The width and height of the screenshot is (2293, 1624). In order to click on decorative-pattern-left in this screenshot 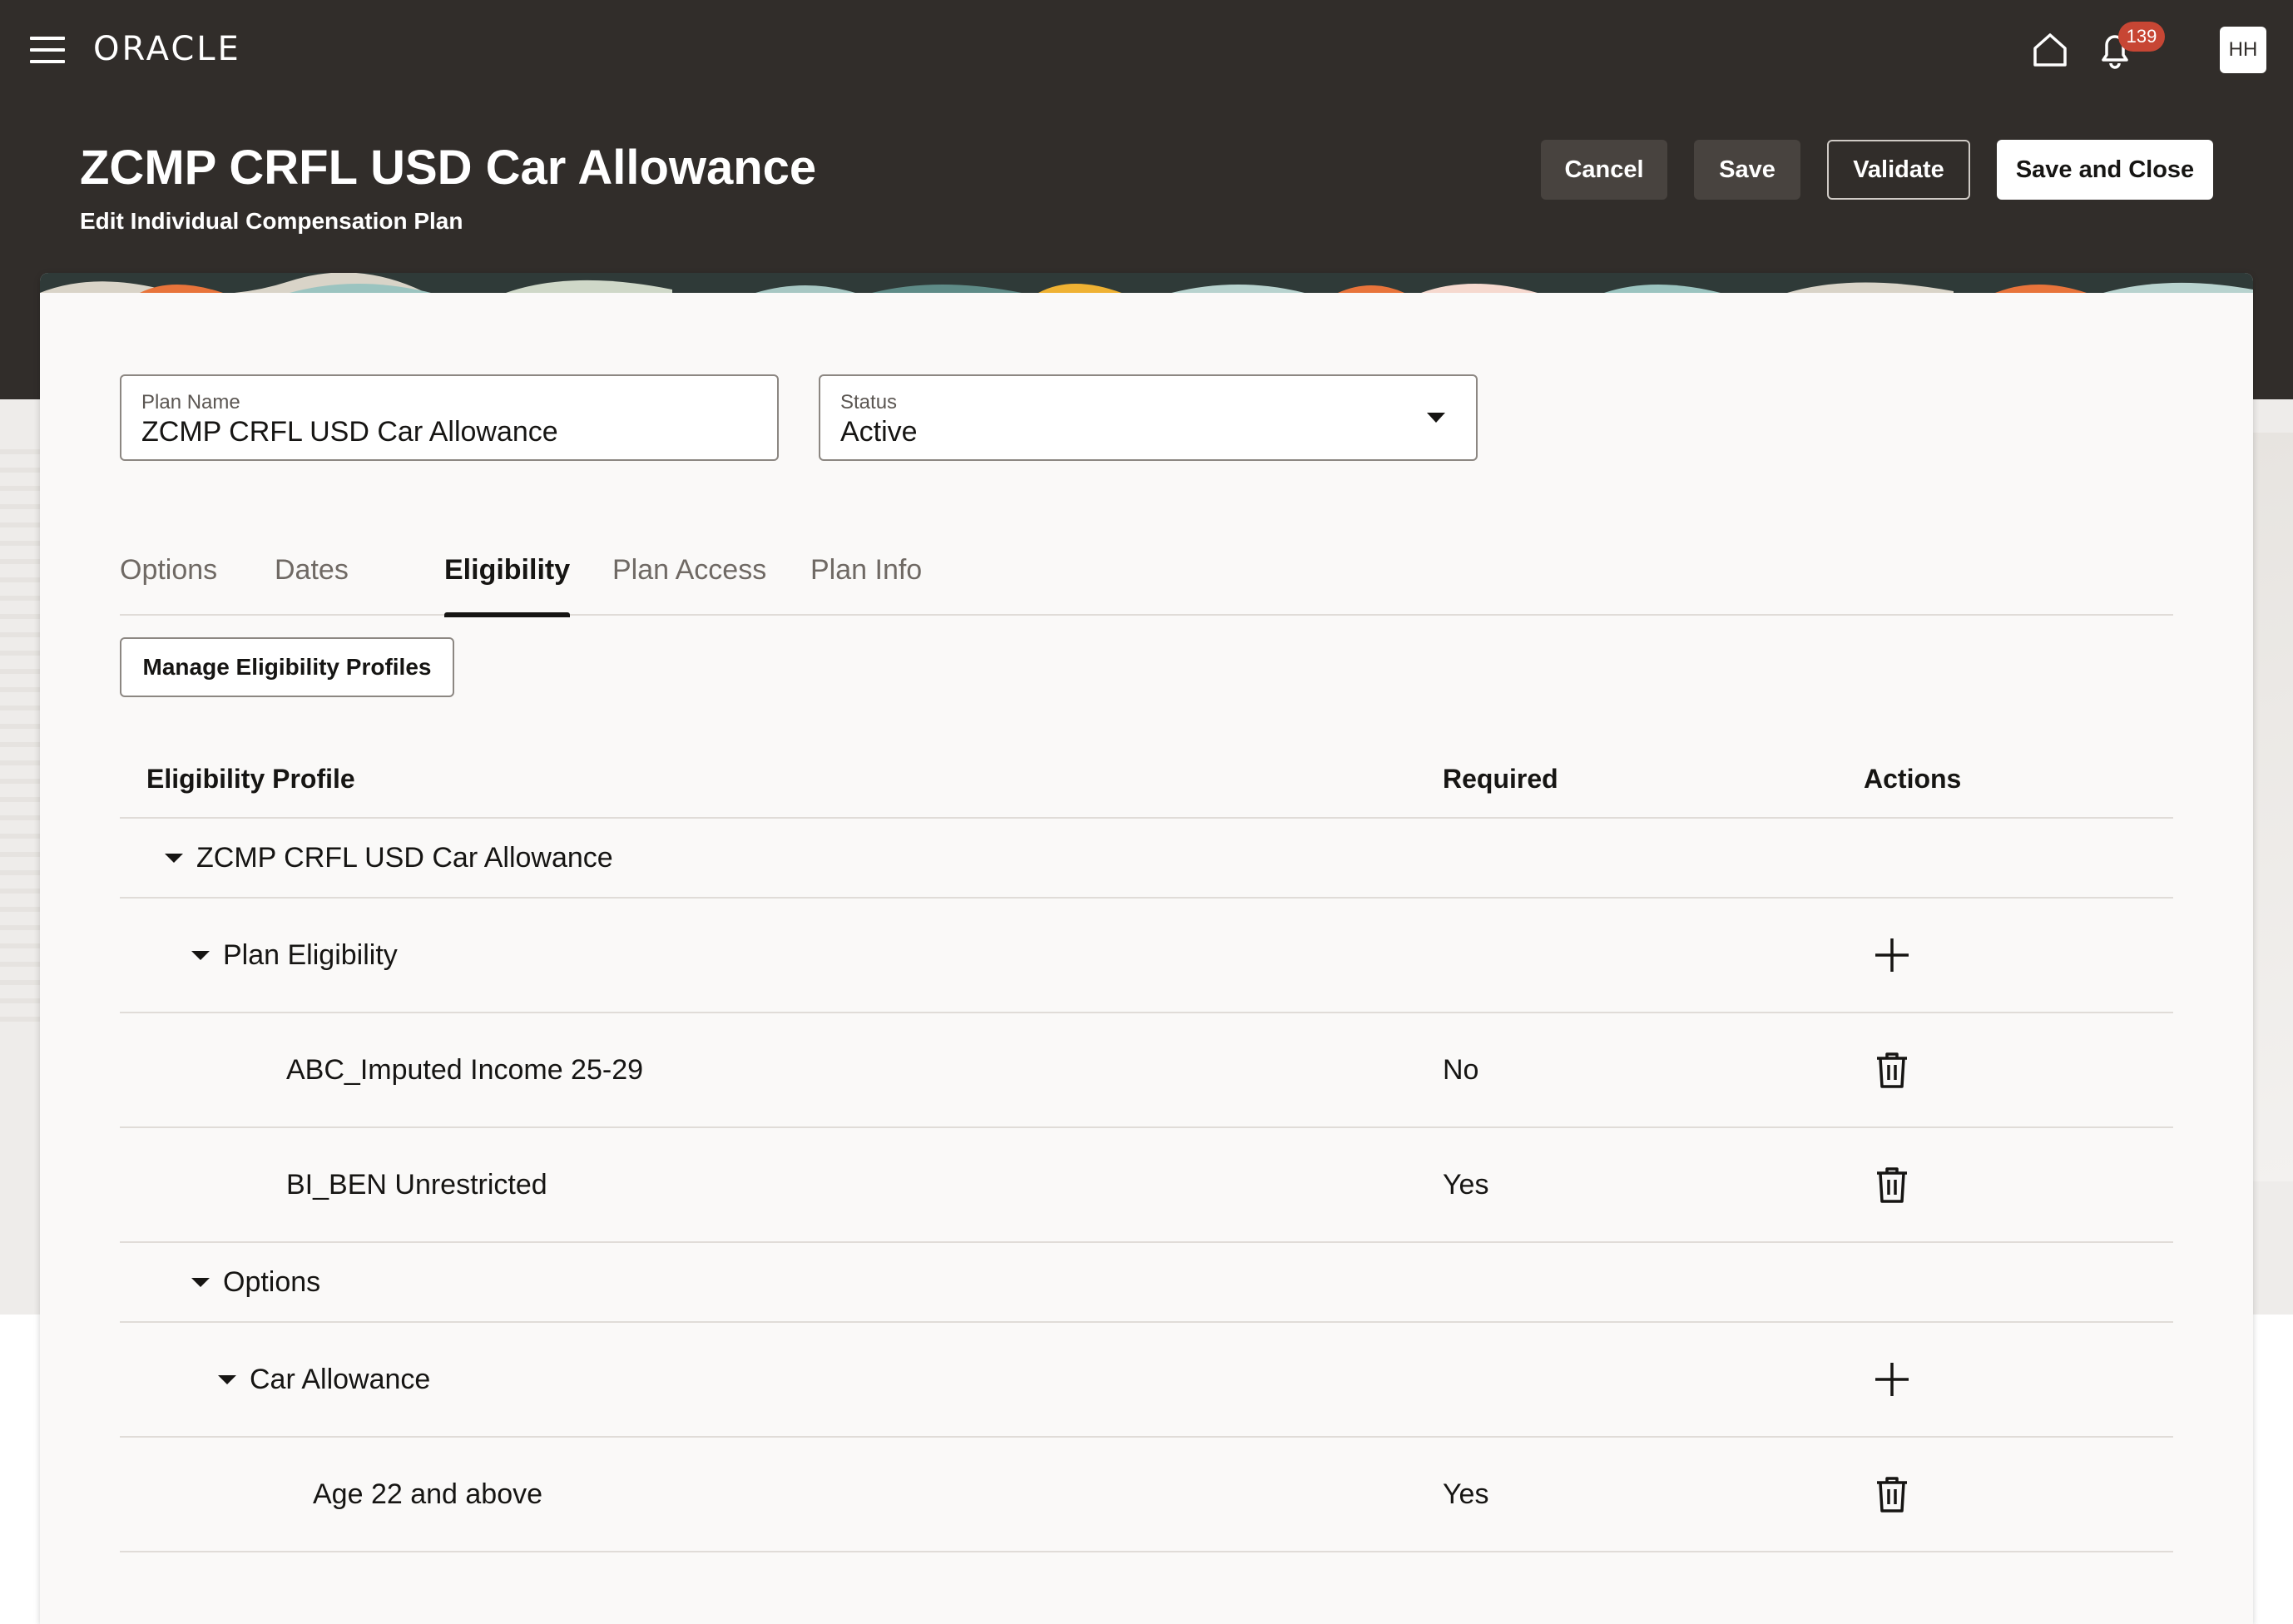, I will do `click(20, 740)`.